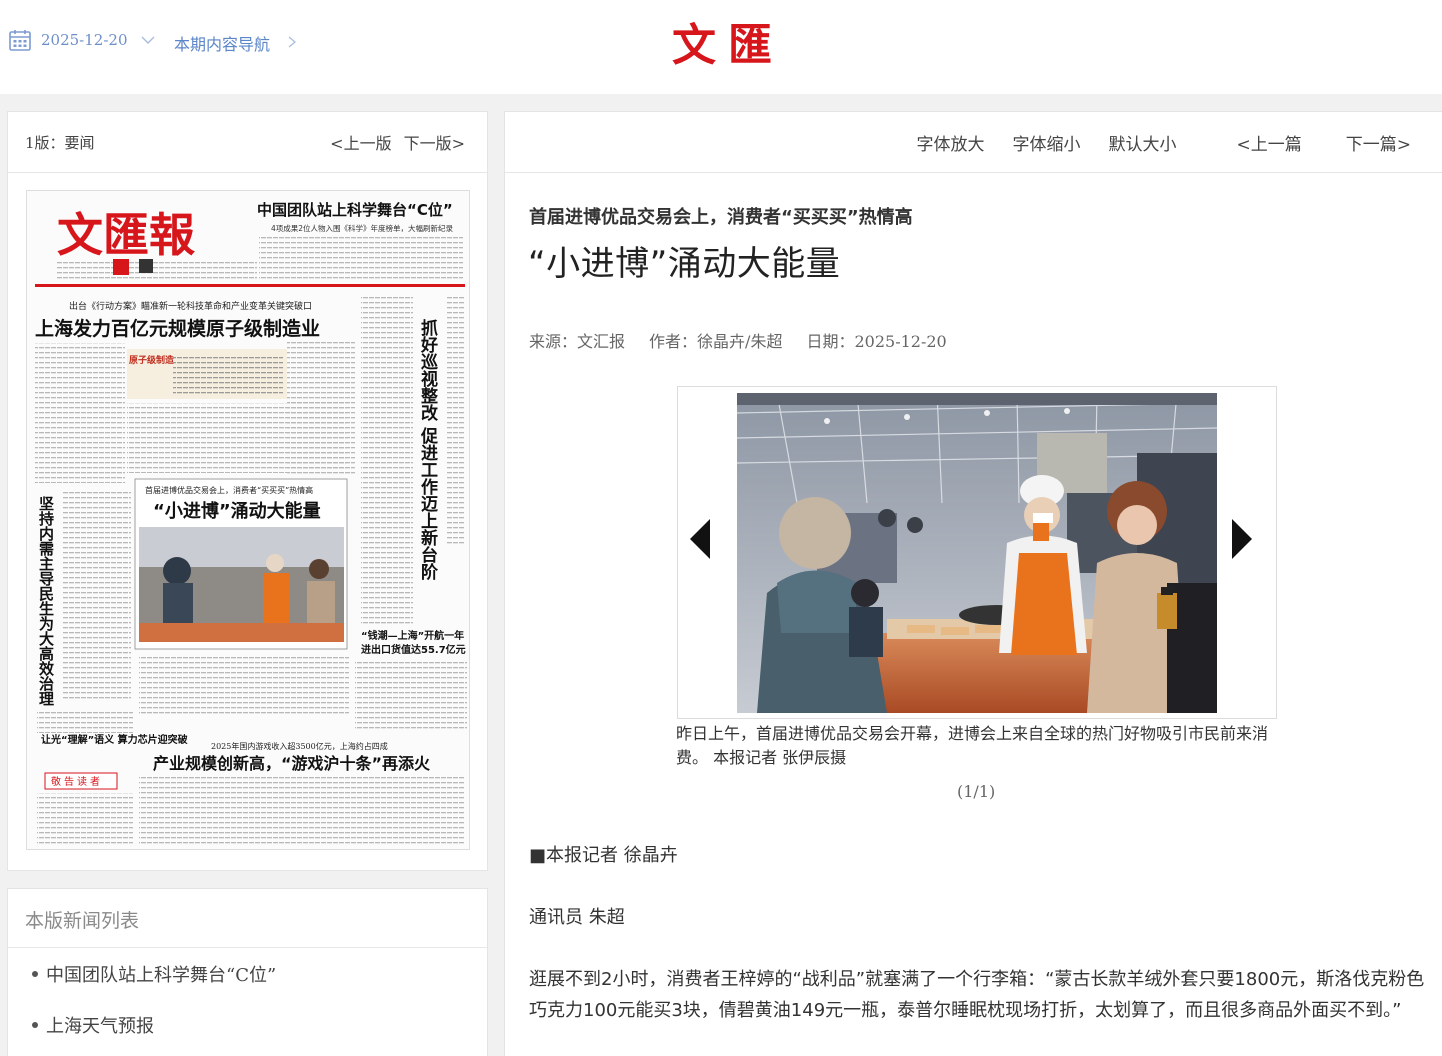  I want to click on fp-game-headline: 产业规模创新高，“游戏沪十条”再添火, so click(292, 763).